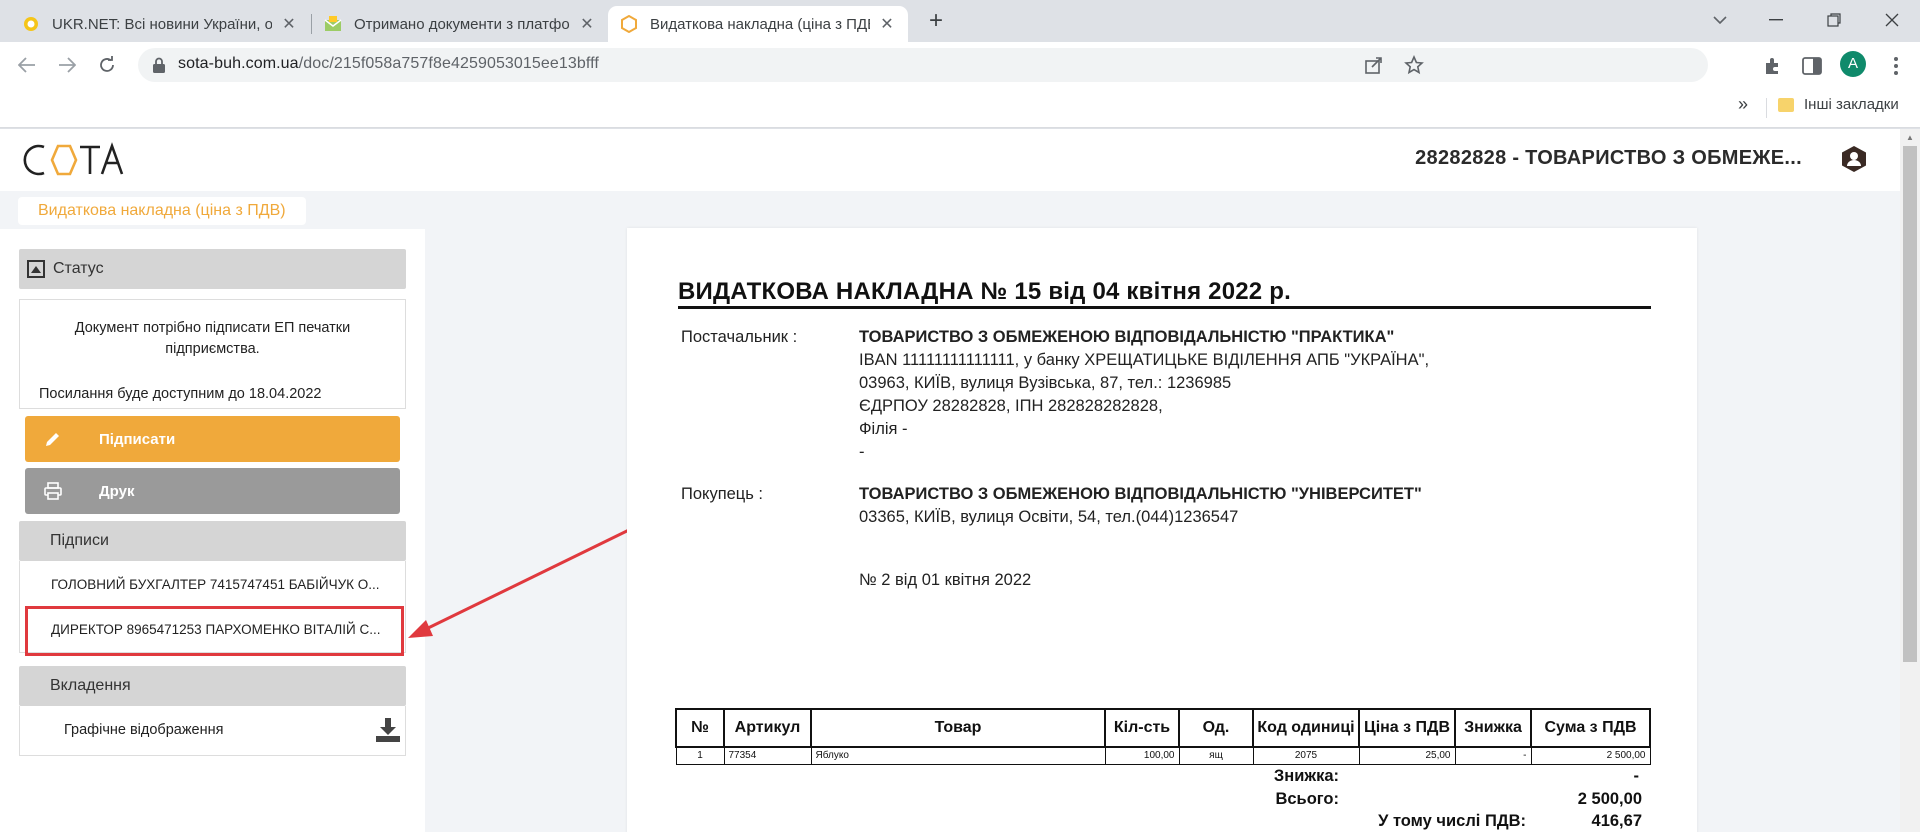 This screenshot has height=832, width=1920. Describe the element at coordinates (1834, 20) in the screenshot. I see `restore-icon` at that location.